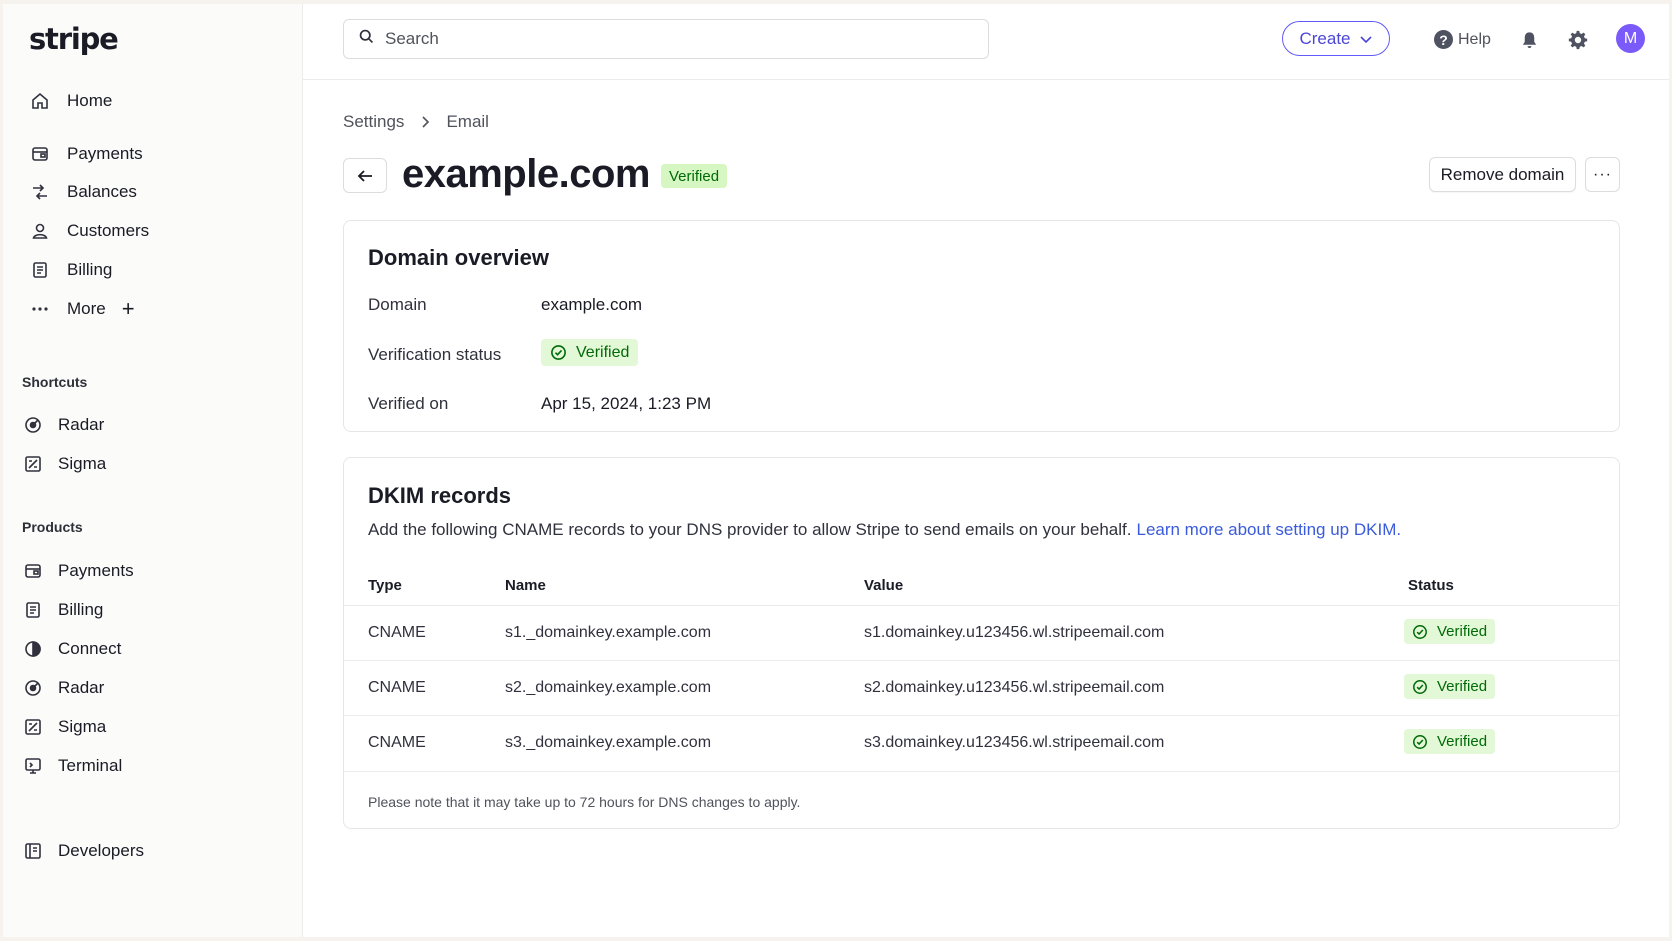 The image size is (1672, 941). What do you see at coordinates (128, 309) in the screenshot?
I see `plus-icon: +` at bounding box center [128, 309].